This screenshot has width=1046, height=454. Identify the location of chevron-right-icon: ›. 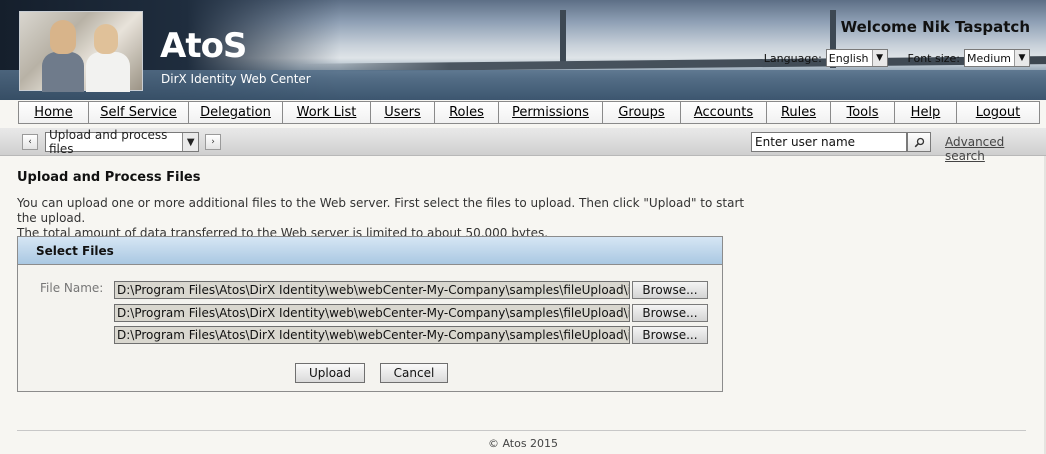
(213, 142).